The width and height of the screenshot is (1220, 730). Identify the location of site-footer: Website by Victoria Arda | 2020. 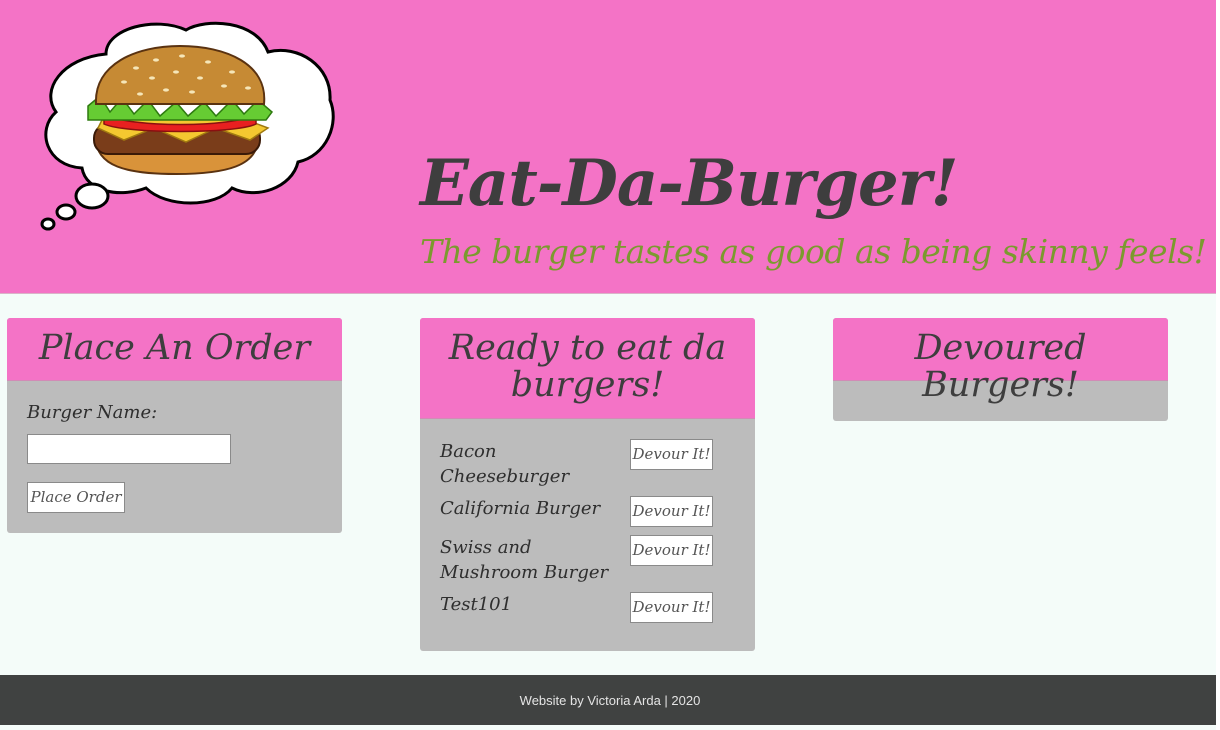
(610, 700).